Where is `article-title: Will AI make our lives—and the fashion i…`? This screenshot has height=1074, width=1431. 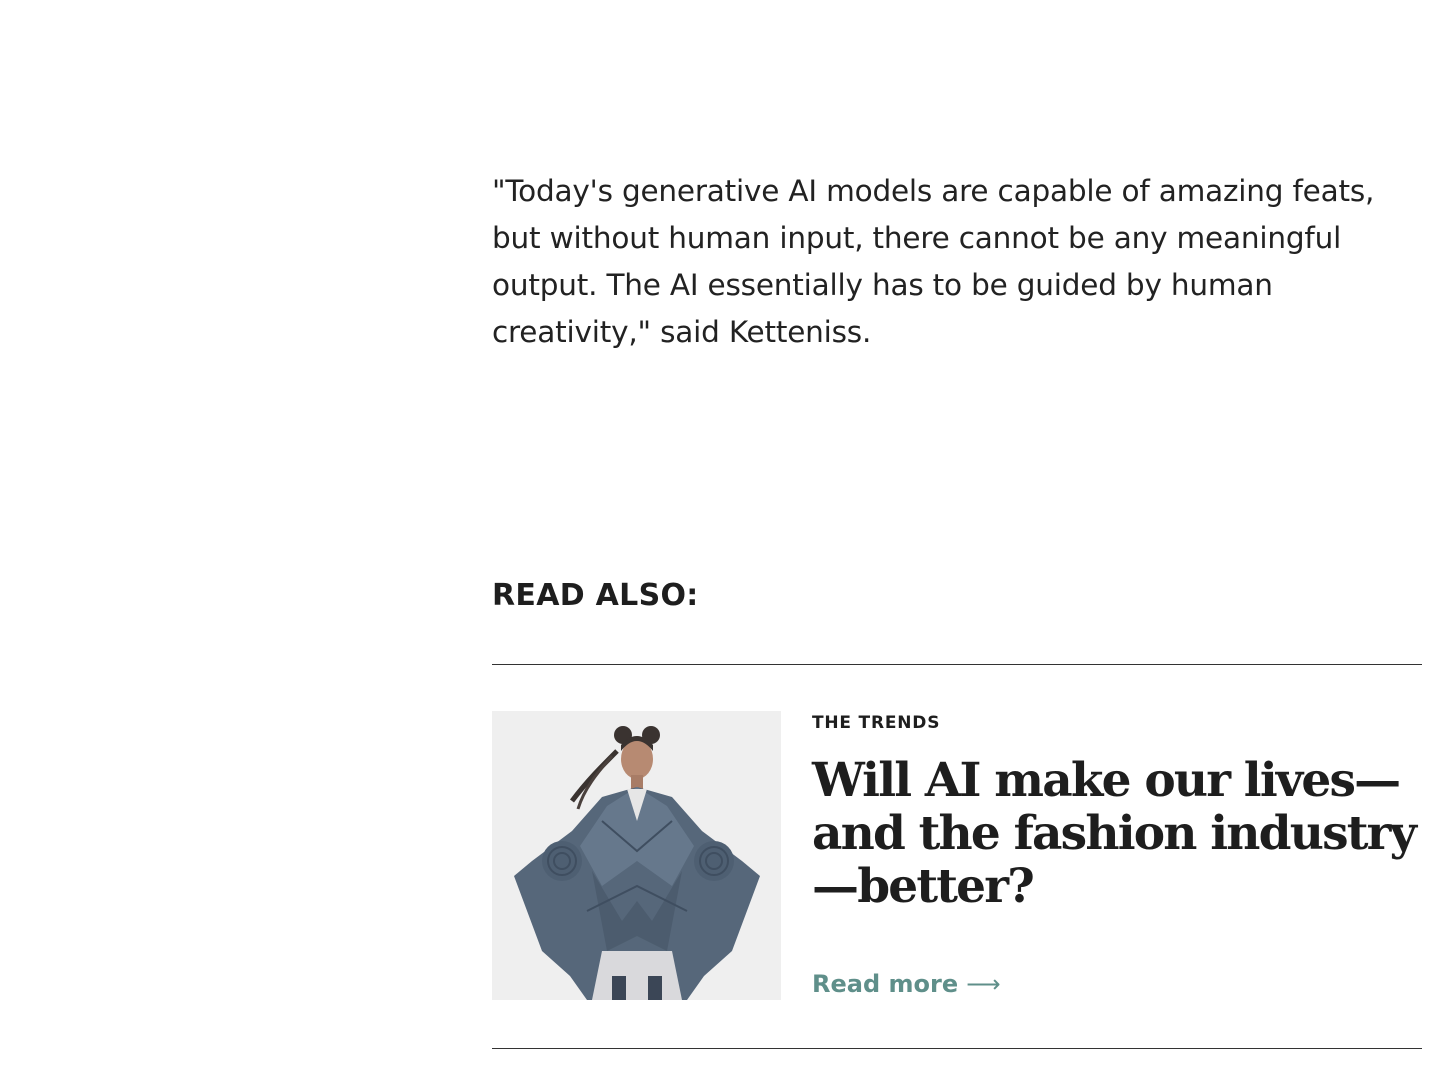
article-title: Will AI make our lives—and the fashion i… is located at coordinates (1117, 833).